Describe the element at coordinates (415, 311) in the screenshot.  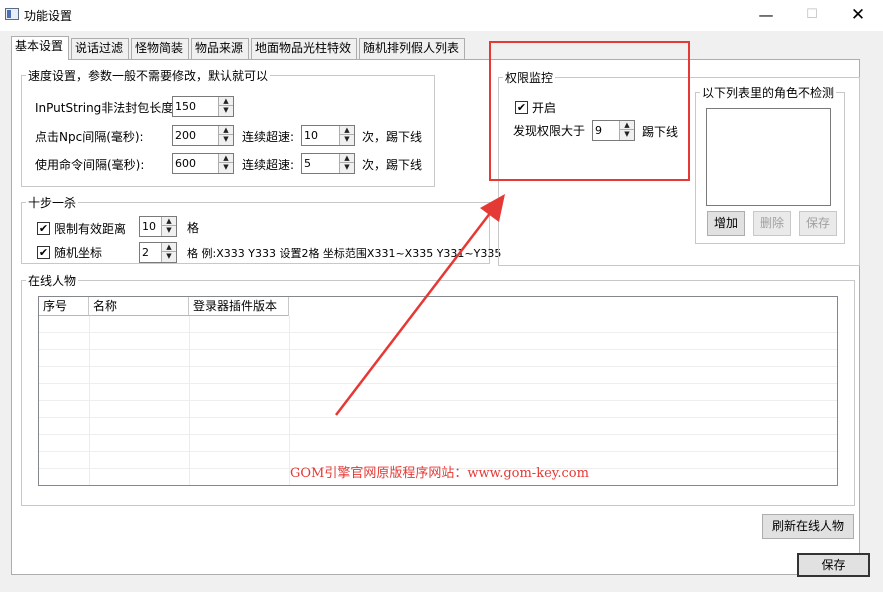
I see `annotation-arrow-shaft` at that location.